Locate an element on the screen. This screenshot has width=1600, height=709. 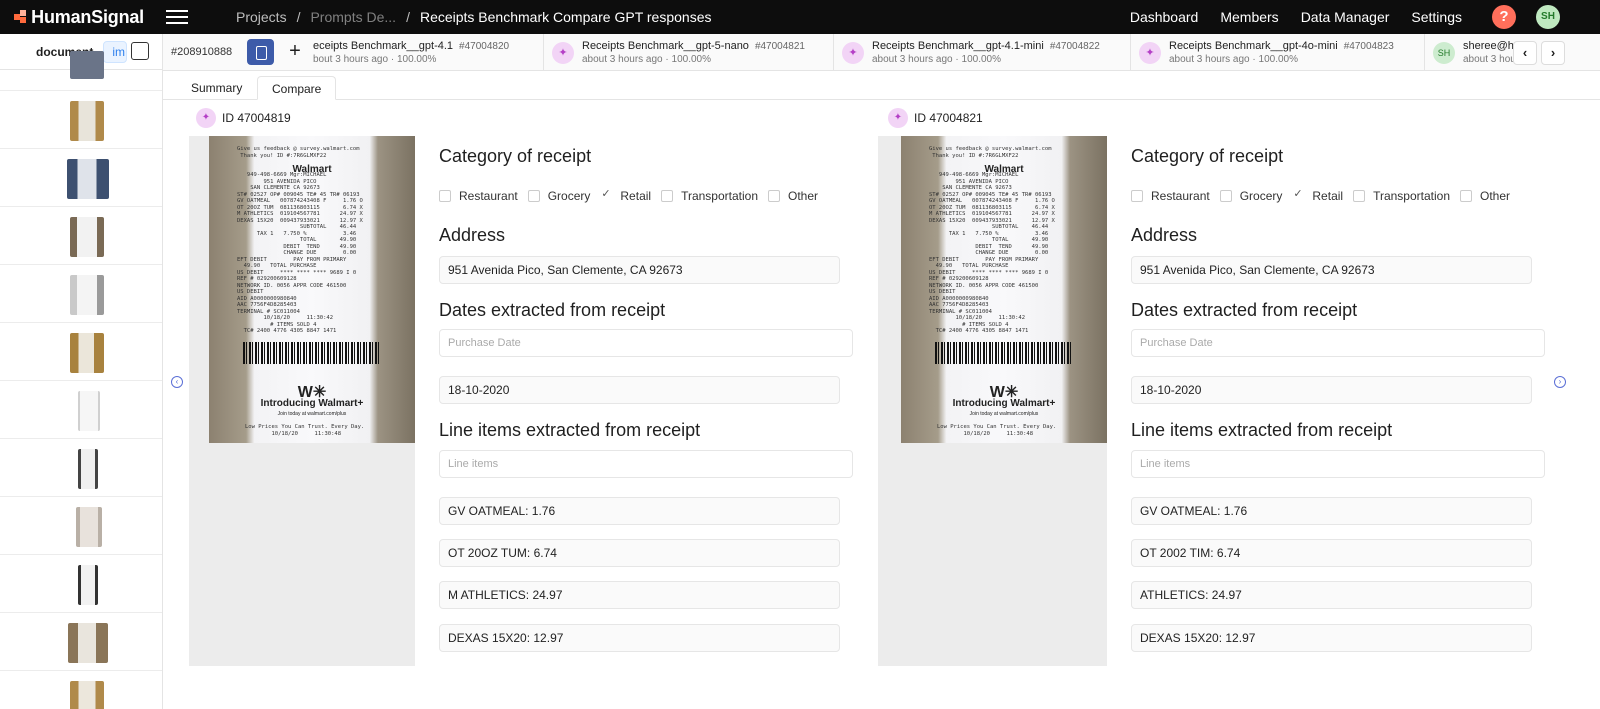
annotation-tab-id: #47004823 is located at coordinates (1368, 46).